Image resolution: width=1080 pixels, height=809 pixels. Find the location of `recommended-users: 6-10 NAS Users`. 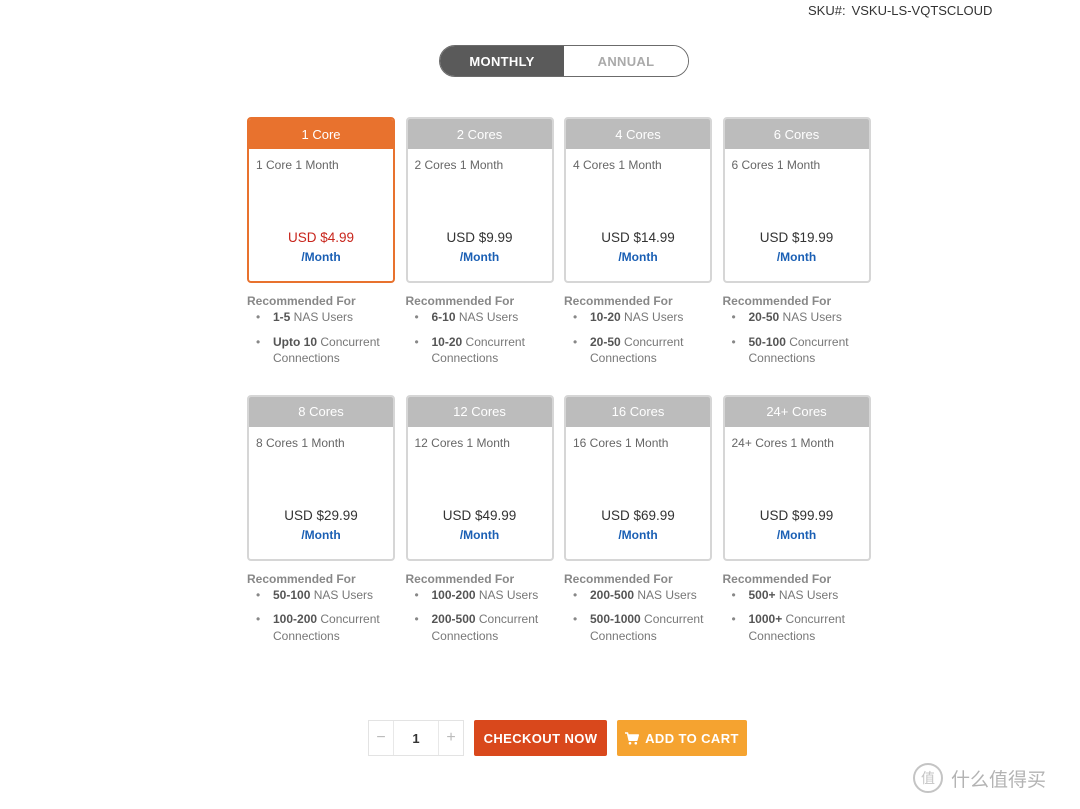

recommended-users: 6-10 NAS Users is located at coordinates (484, 317).